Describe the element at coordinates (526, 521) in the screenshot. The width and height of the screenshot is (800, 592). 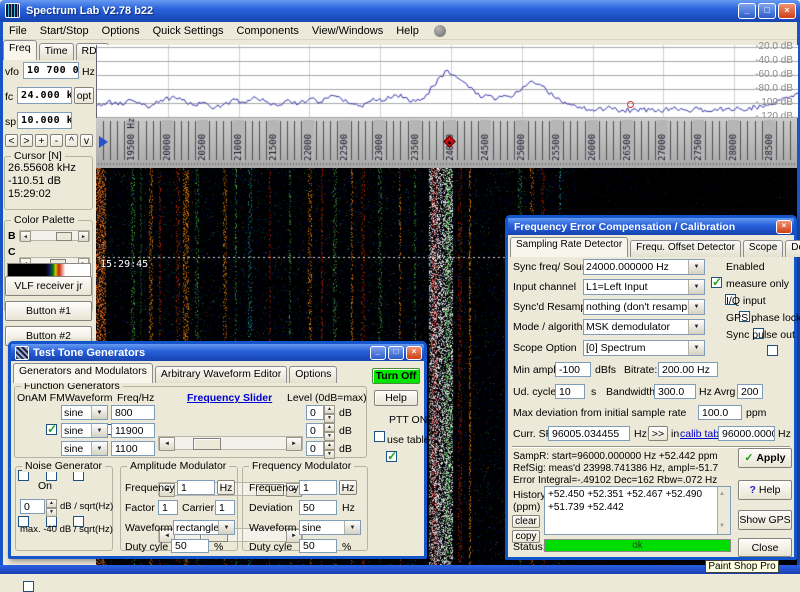
I see `history-clear-button: clear` at that location.